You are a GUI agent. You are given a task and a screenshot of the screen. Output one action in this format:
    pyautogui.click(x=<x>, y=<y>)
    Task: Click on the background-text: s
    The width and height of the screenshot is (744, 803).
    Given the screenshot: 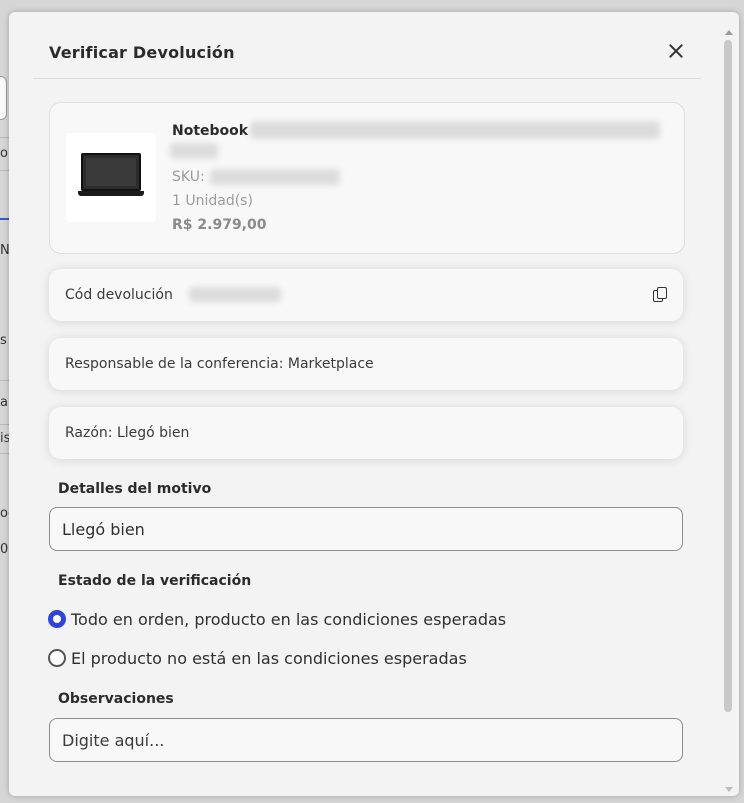 What is the action you would take?
    pyautogui.click(x=3, y=340)
    